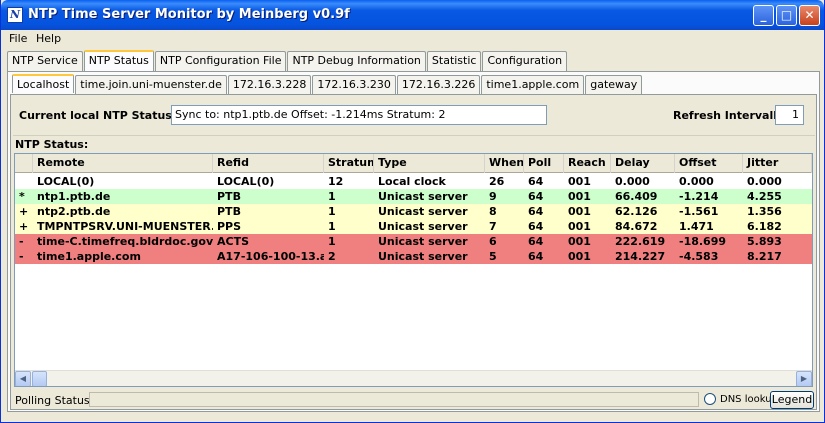  What do you see at coordinates (786, 15) in the screenshot?
I see `maximize-button: □` at bounding box center [786, 15].